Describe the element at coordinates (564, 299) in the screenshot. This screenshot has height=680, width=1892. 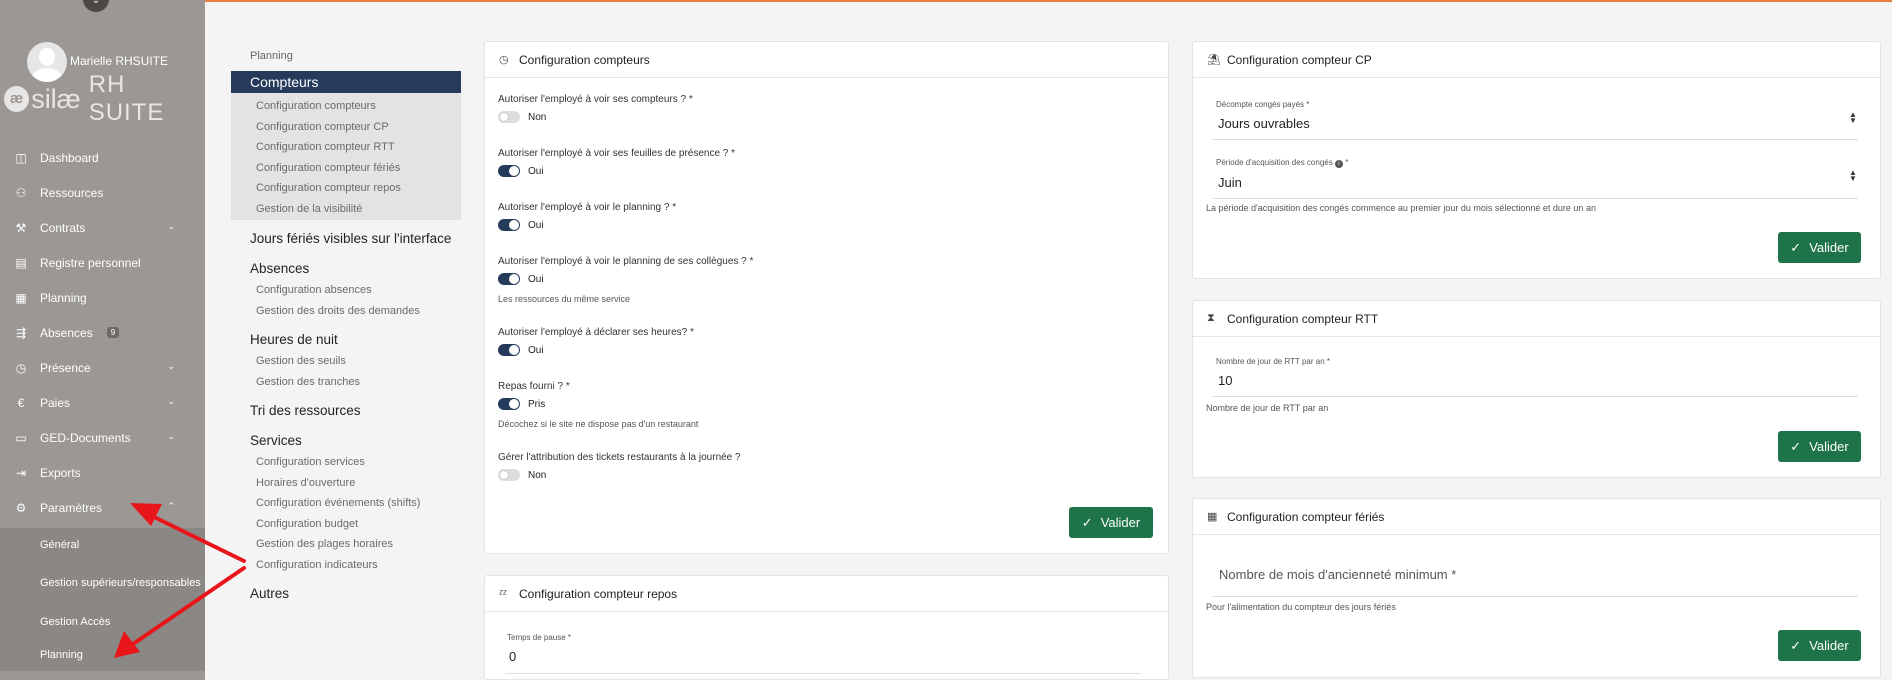
I see `hint-planning-collegues: Les ressources du même service` at that location.